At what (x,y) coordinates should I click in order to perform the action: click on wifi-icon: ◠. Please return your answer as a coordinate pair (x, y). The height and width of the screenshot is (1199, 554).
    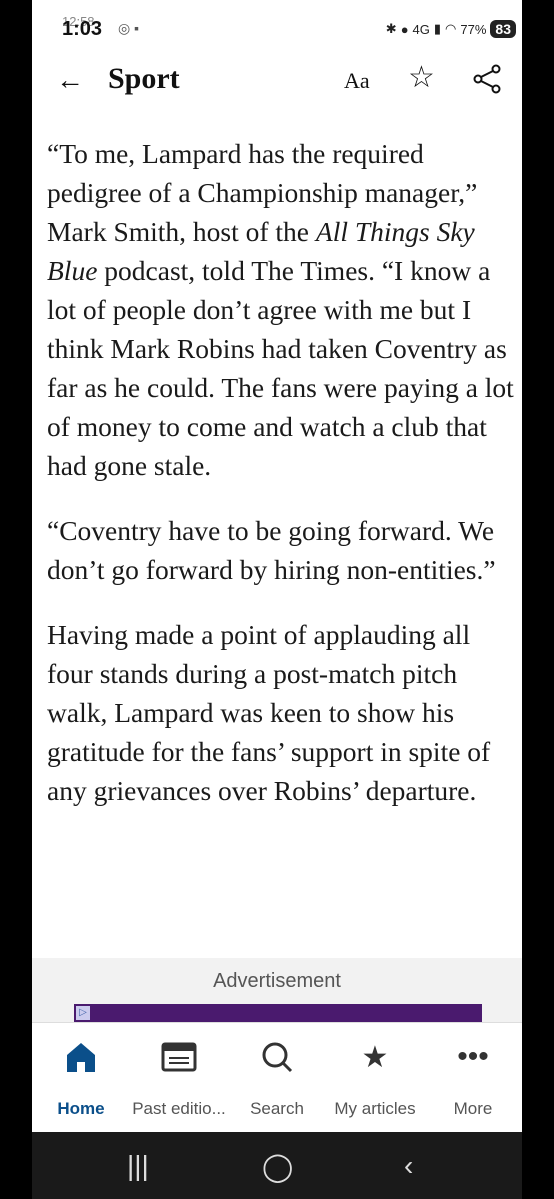
    Looking at the image, I should click on (451, 28).